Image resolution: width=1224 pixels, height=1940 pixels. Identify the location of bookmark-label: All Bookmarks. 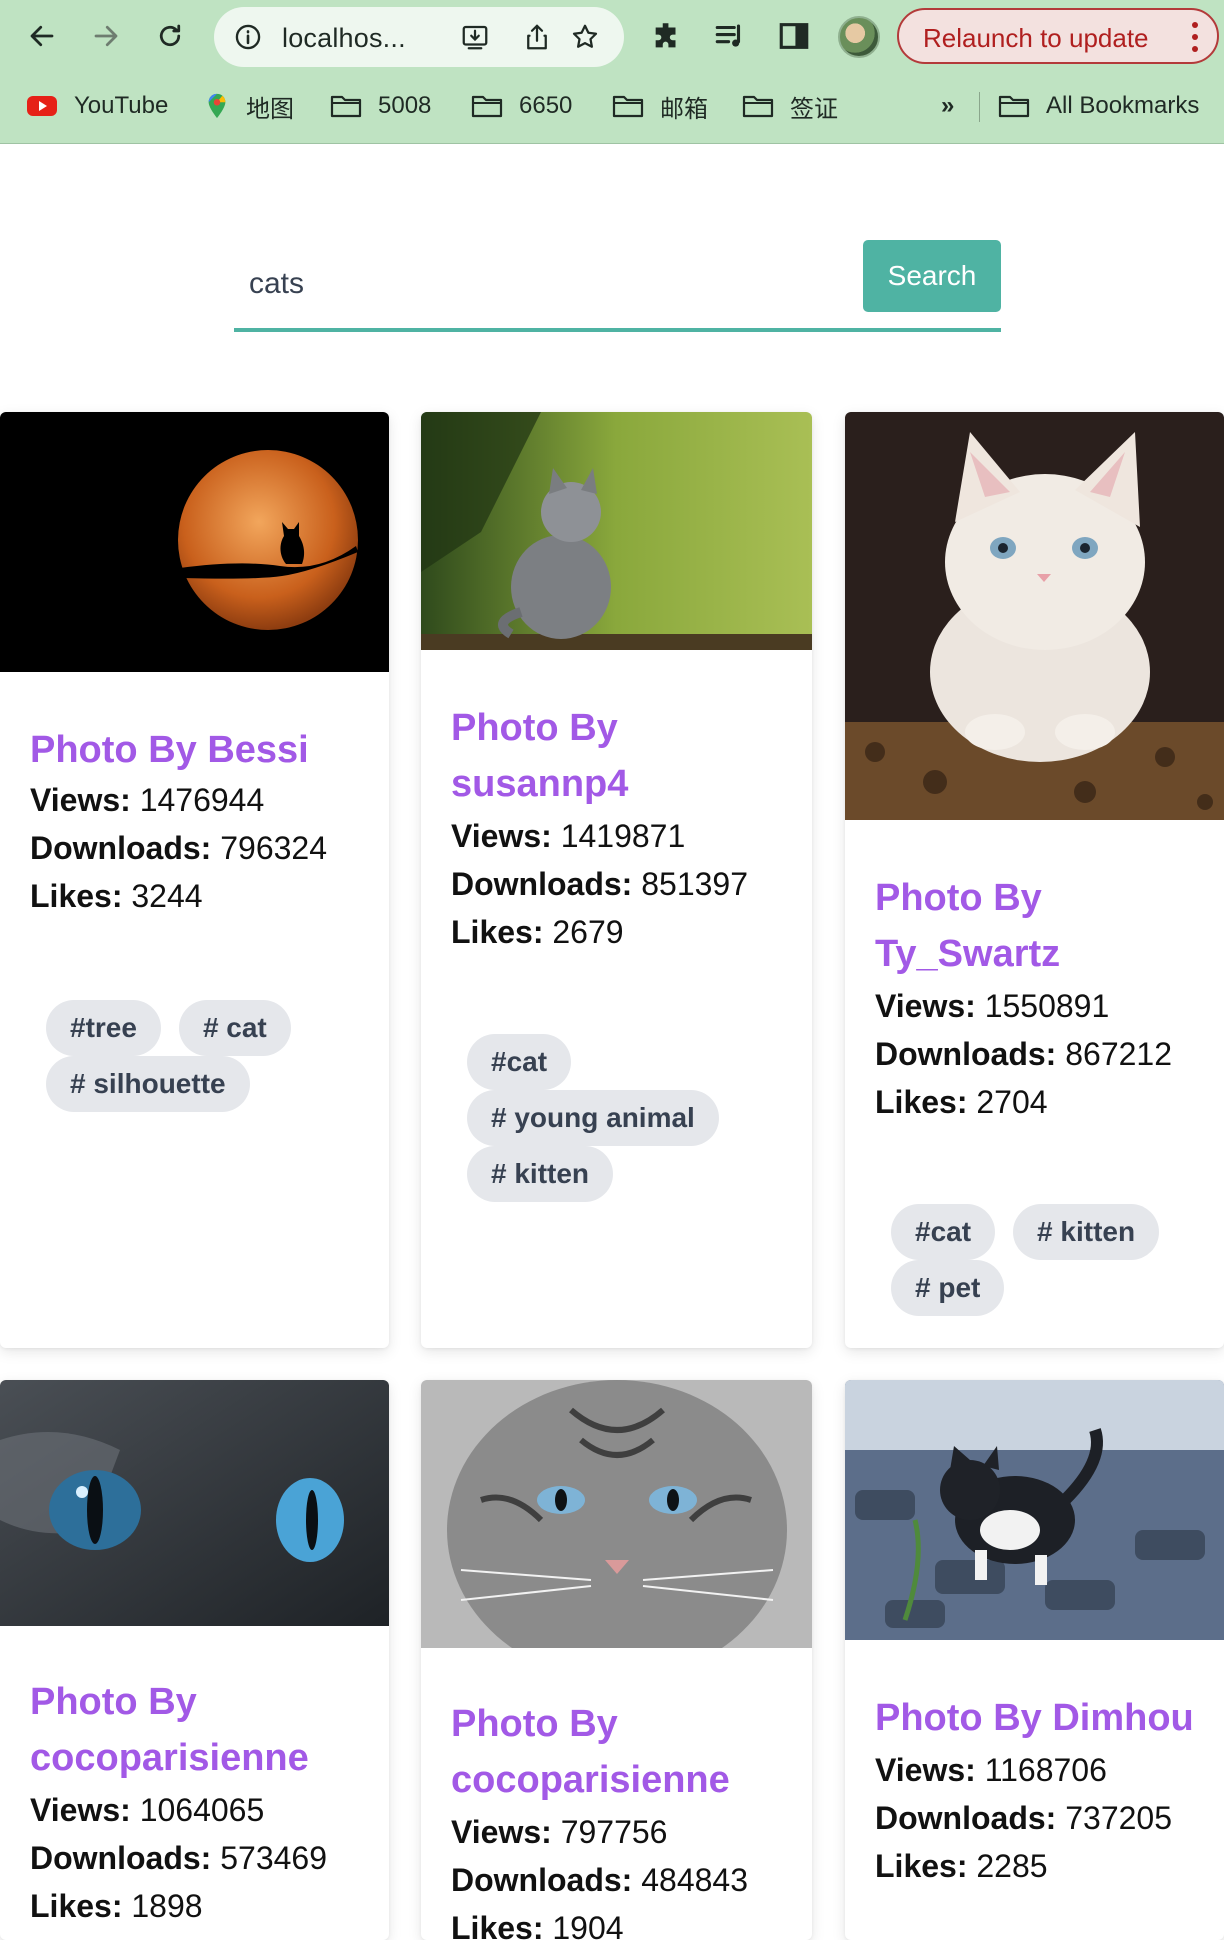
(1123, 105).